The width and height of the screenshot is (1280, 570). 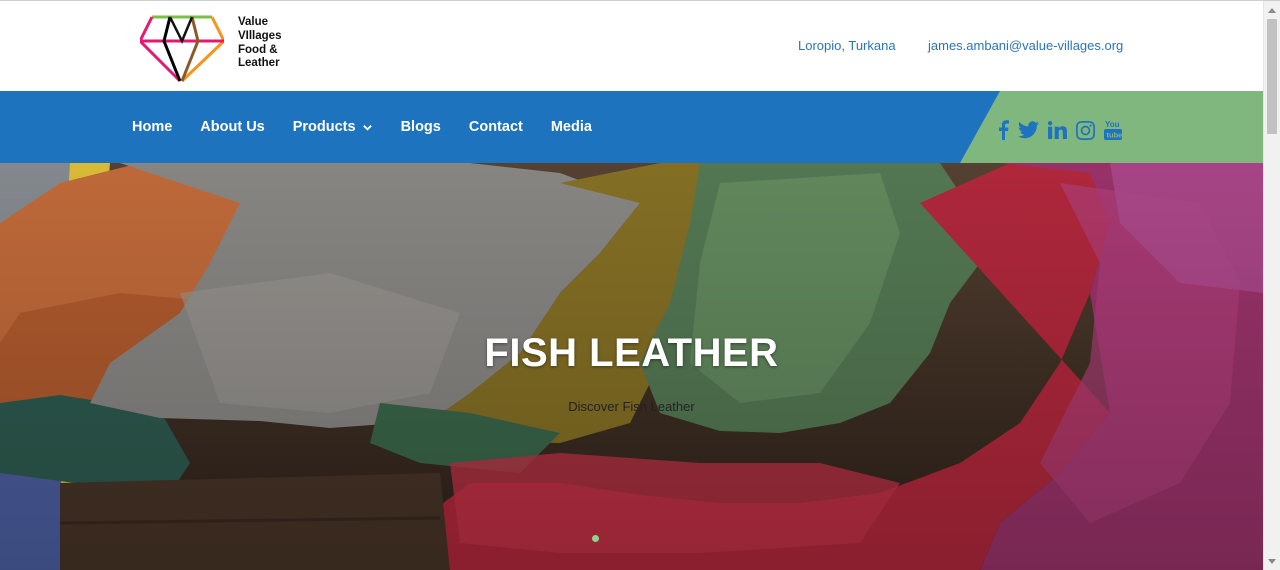 What do you see at coordinates (258, 49) in the screenshot?
I see `logo-line: Food &` at bounding box center [258, 49].